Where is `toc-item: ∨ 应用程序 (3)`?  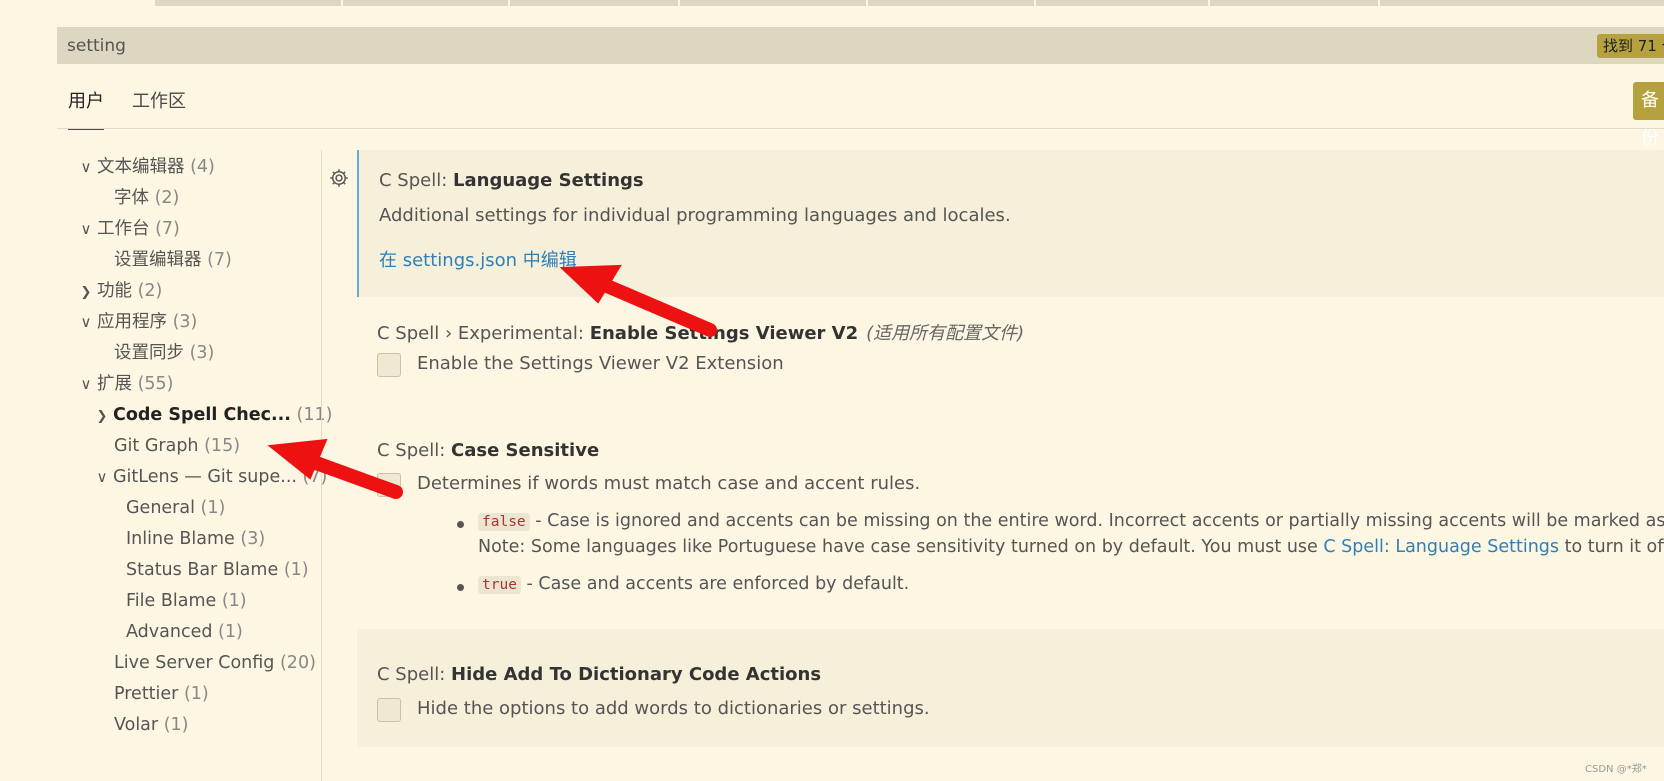 toc-item: ∨ 应用程序 (3) is located at coordinates (136, 322).